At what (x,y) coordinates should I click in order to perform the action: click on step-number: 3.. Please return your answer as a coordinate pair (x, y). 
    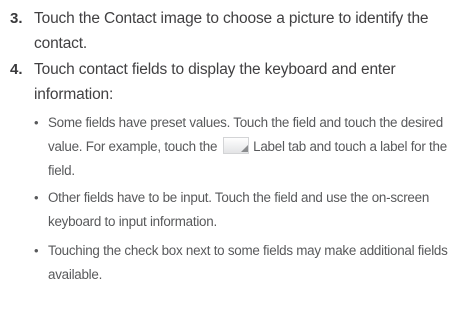
    Looking at the image, I should click on (16, 18).